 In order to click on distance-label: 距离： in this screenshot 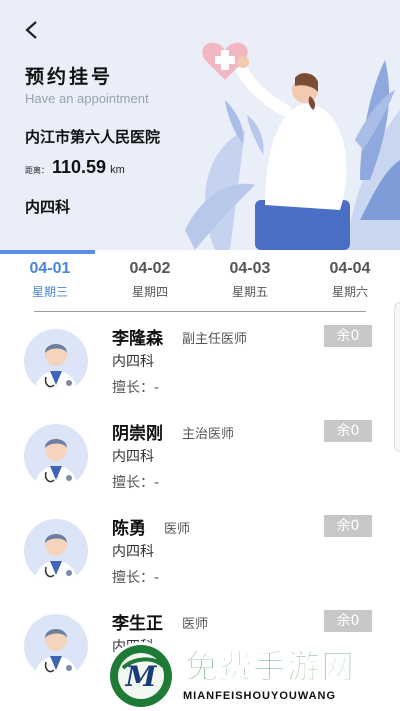, I will do `click(37, 170)`.